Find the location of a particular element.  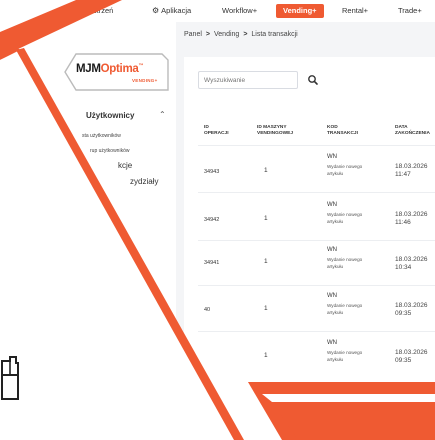

column-header-machine: ID MASZYNY VENDINGOWEJ is located at coordinates (275, 131).